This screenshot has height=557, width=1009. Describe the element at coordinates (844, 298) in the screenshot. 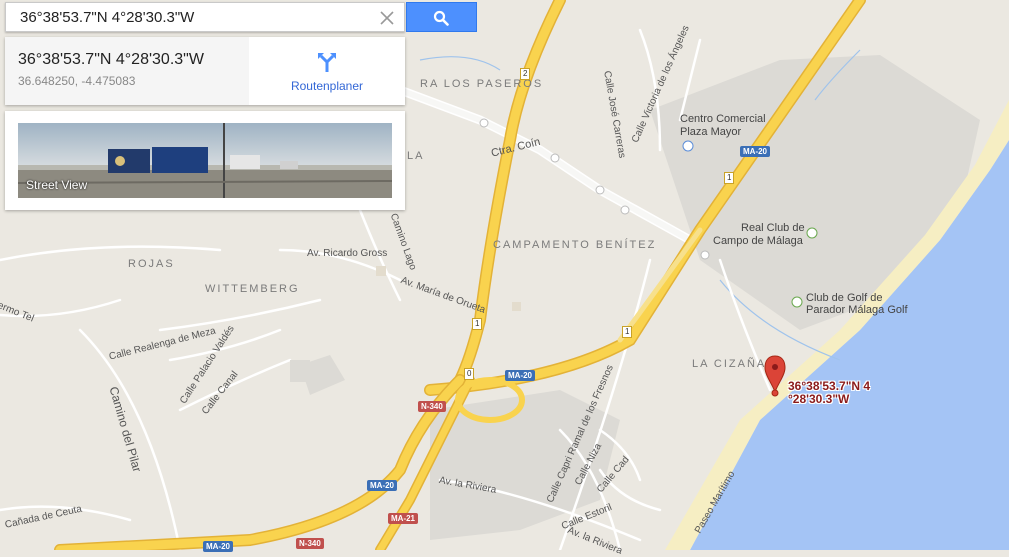

I see `poi-label-club-golf: Club de Golf de` at that location.